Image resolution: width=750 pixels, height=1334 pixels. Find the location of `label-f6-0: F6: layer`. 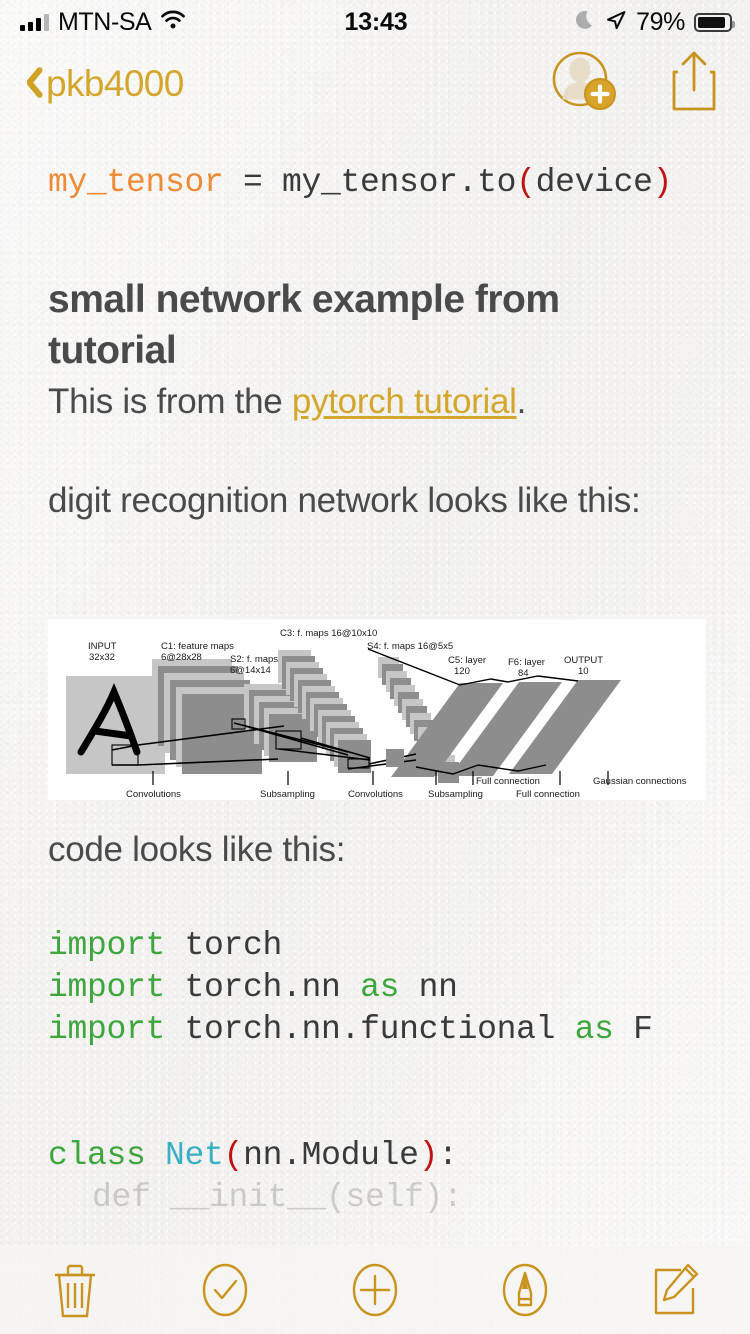

label-f6-0: F6: layer is located at coordinates (526, 662).